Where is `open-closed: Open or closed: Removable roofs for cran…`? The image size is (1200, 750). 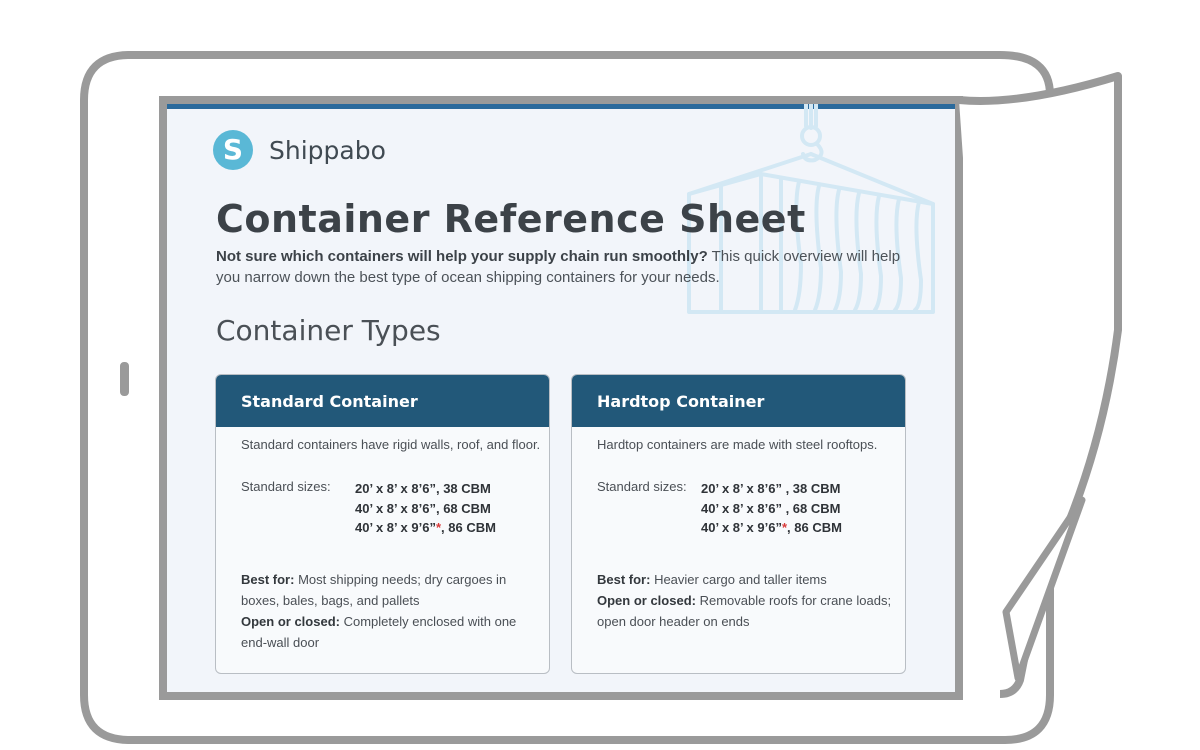
open-closed: Open or closed: Removable roofs for cran… is located at coordinates (744, 611).